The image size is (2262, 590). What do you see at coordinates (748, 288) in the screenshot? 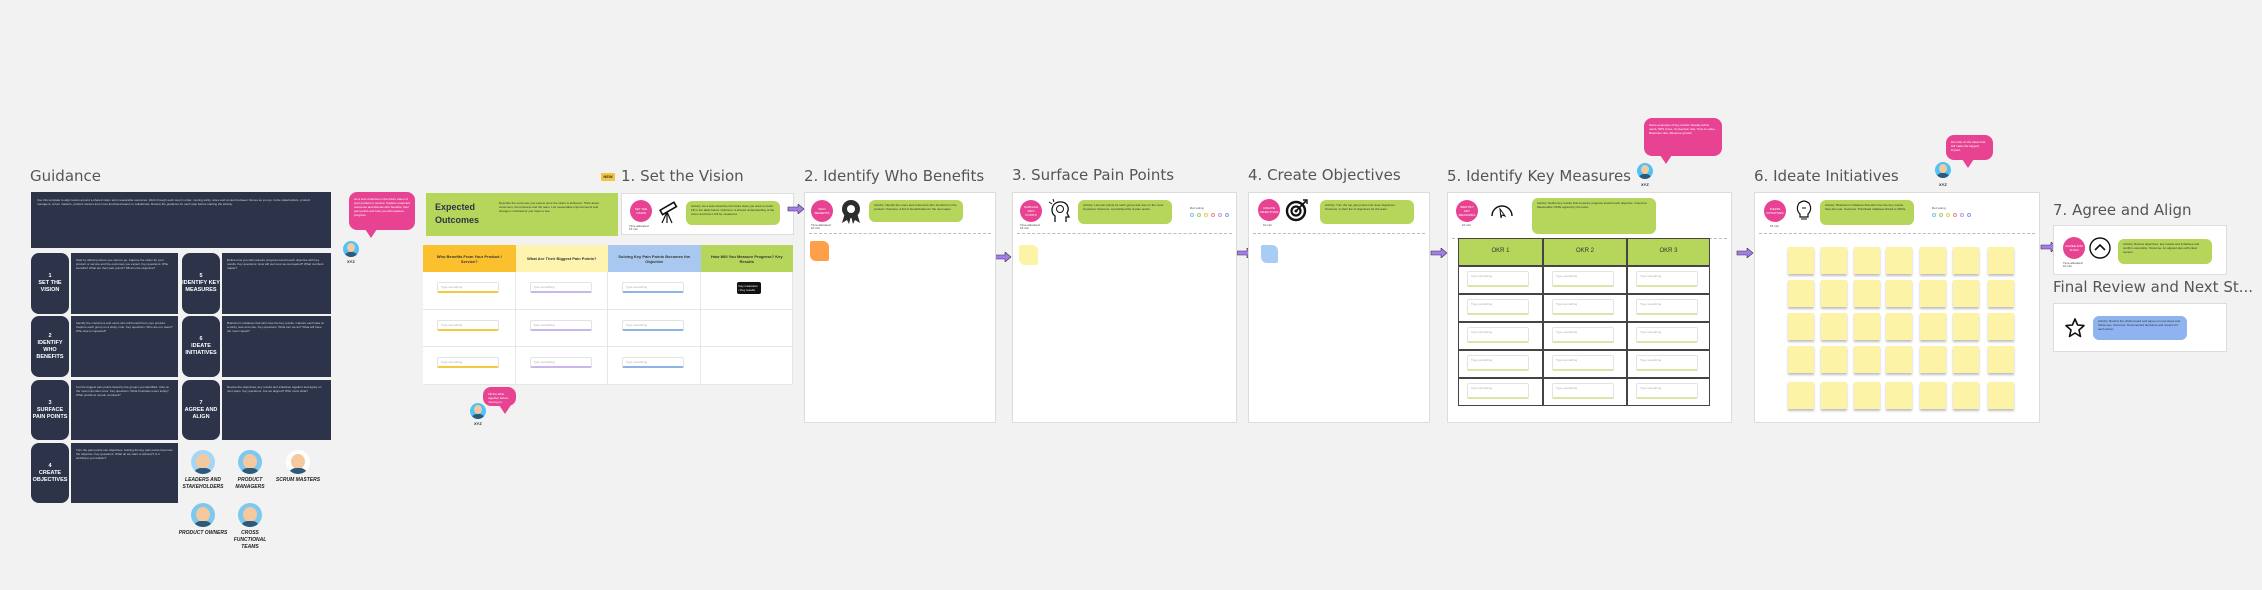
I see `key-results-chip: Key measures / Key results` at bounding box center [748, 288].